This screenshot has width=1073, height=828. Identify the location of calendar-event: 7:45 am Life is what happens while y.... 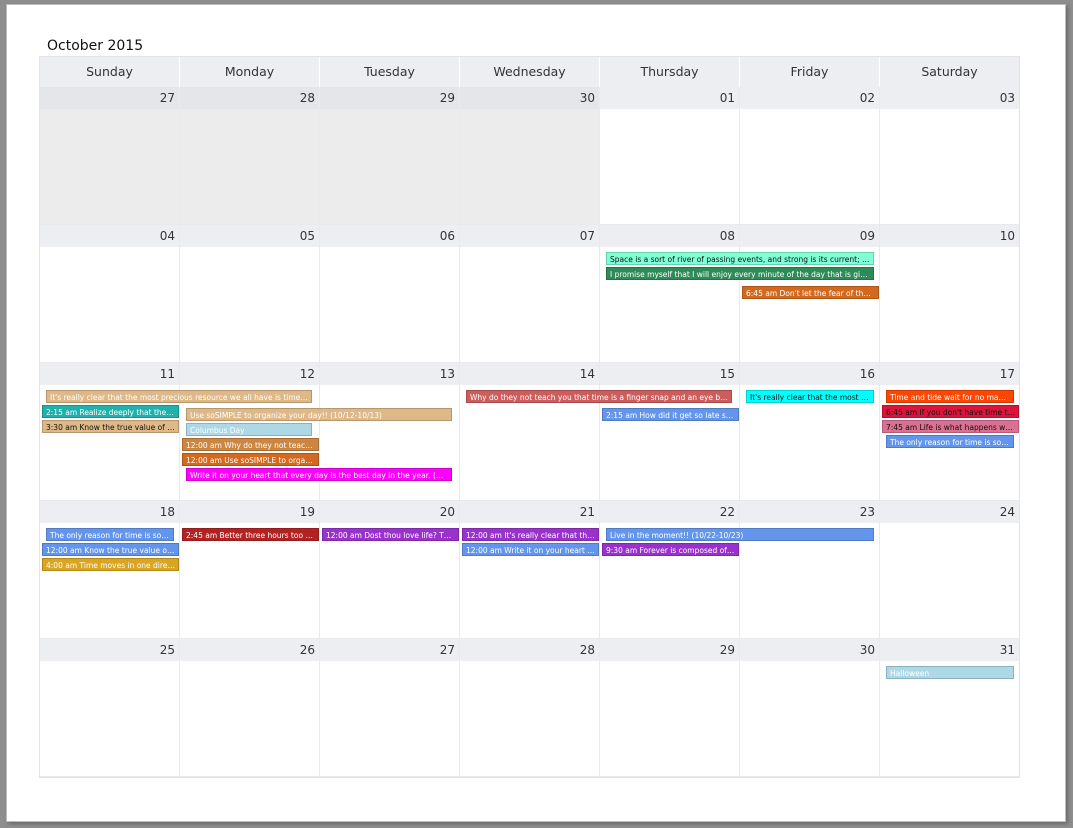
(950, 426).